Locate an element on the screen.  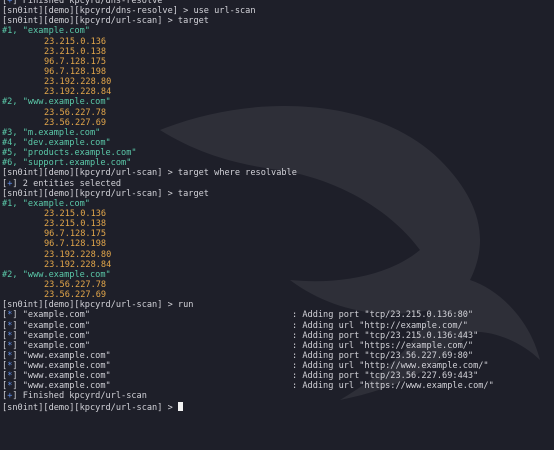
terminal-line: 23.56.227.78 is located at coordinates (278, 285).